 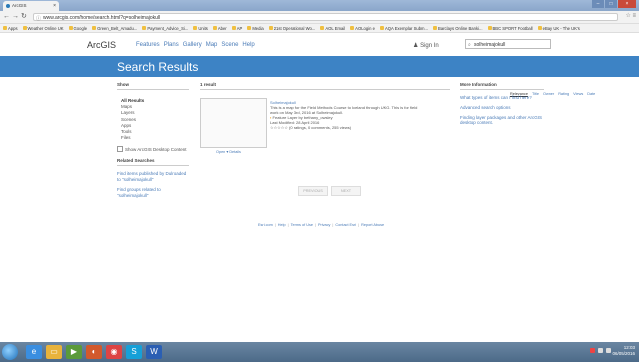 What do you see at coordinates (426, 45) in the screenshot?
I see `sign-in-link: ♟ Sign In` at bounding box center [426, 45].